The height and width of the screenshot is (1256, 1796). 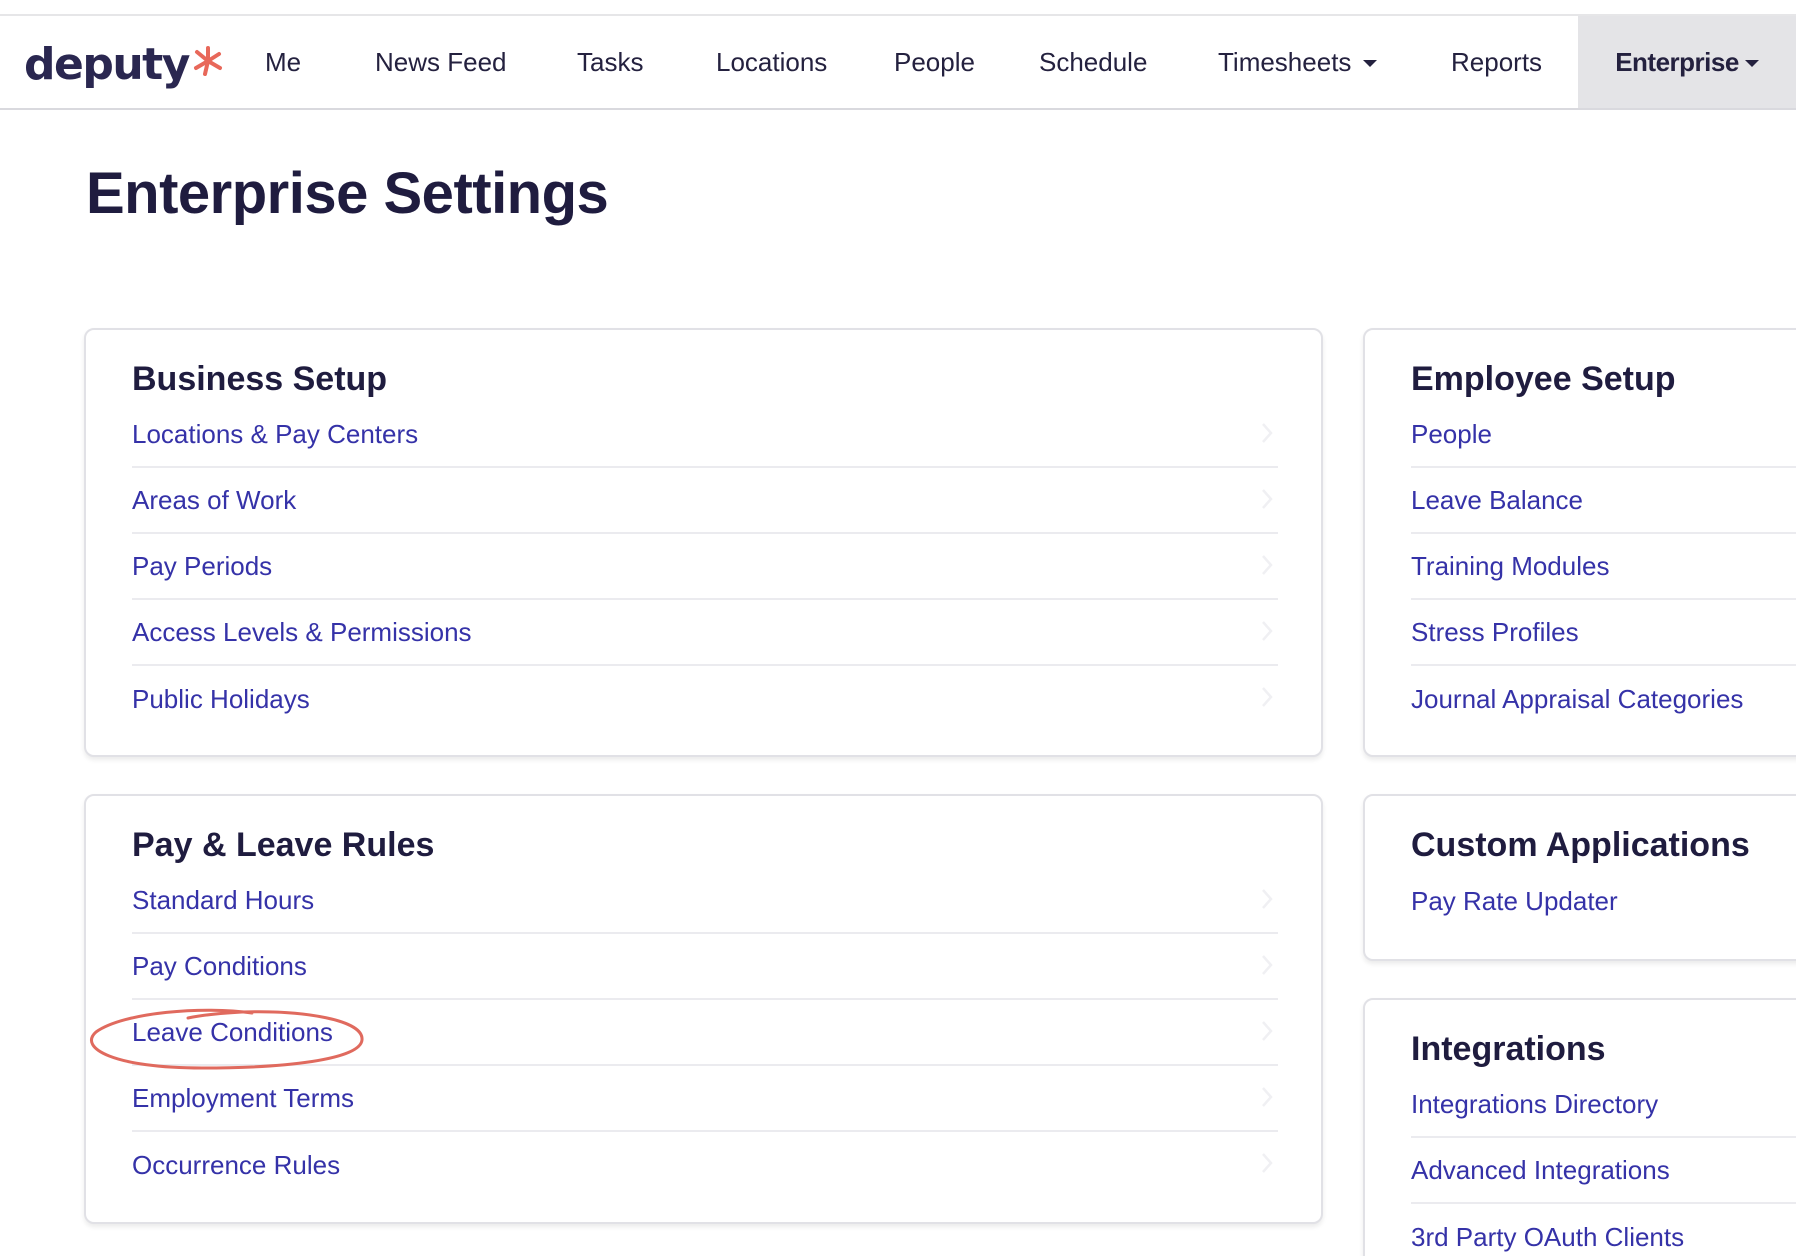 What do you see at coordinates (243, 1098) in the screenshot?
I see `employment-terms-link: Employment Terms` at bounding box center [243, 1098].